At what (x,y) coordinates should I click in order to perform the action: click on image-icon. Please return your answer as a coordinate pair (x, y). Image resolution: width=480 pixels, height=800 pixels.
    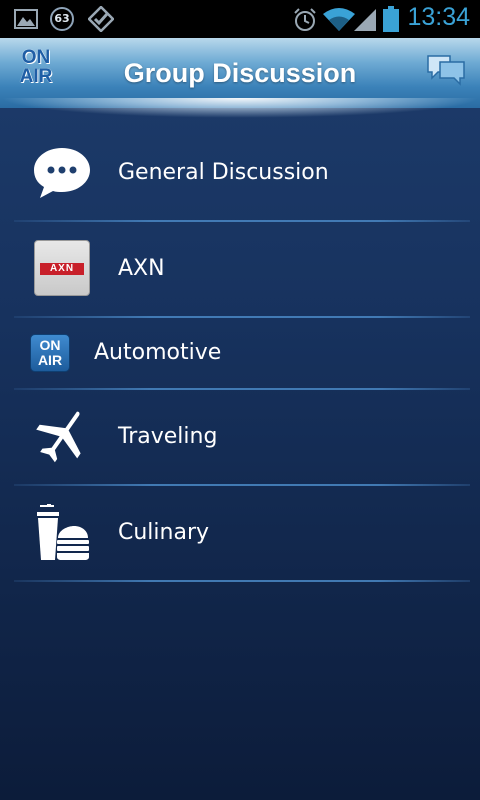
    Looking at the image, I should click on (26, 19).